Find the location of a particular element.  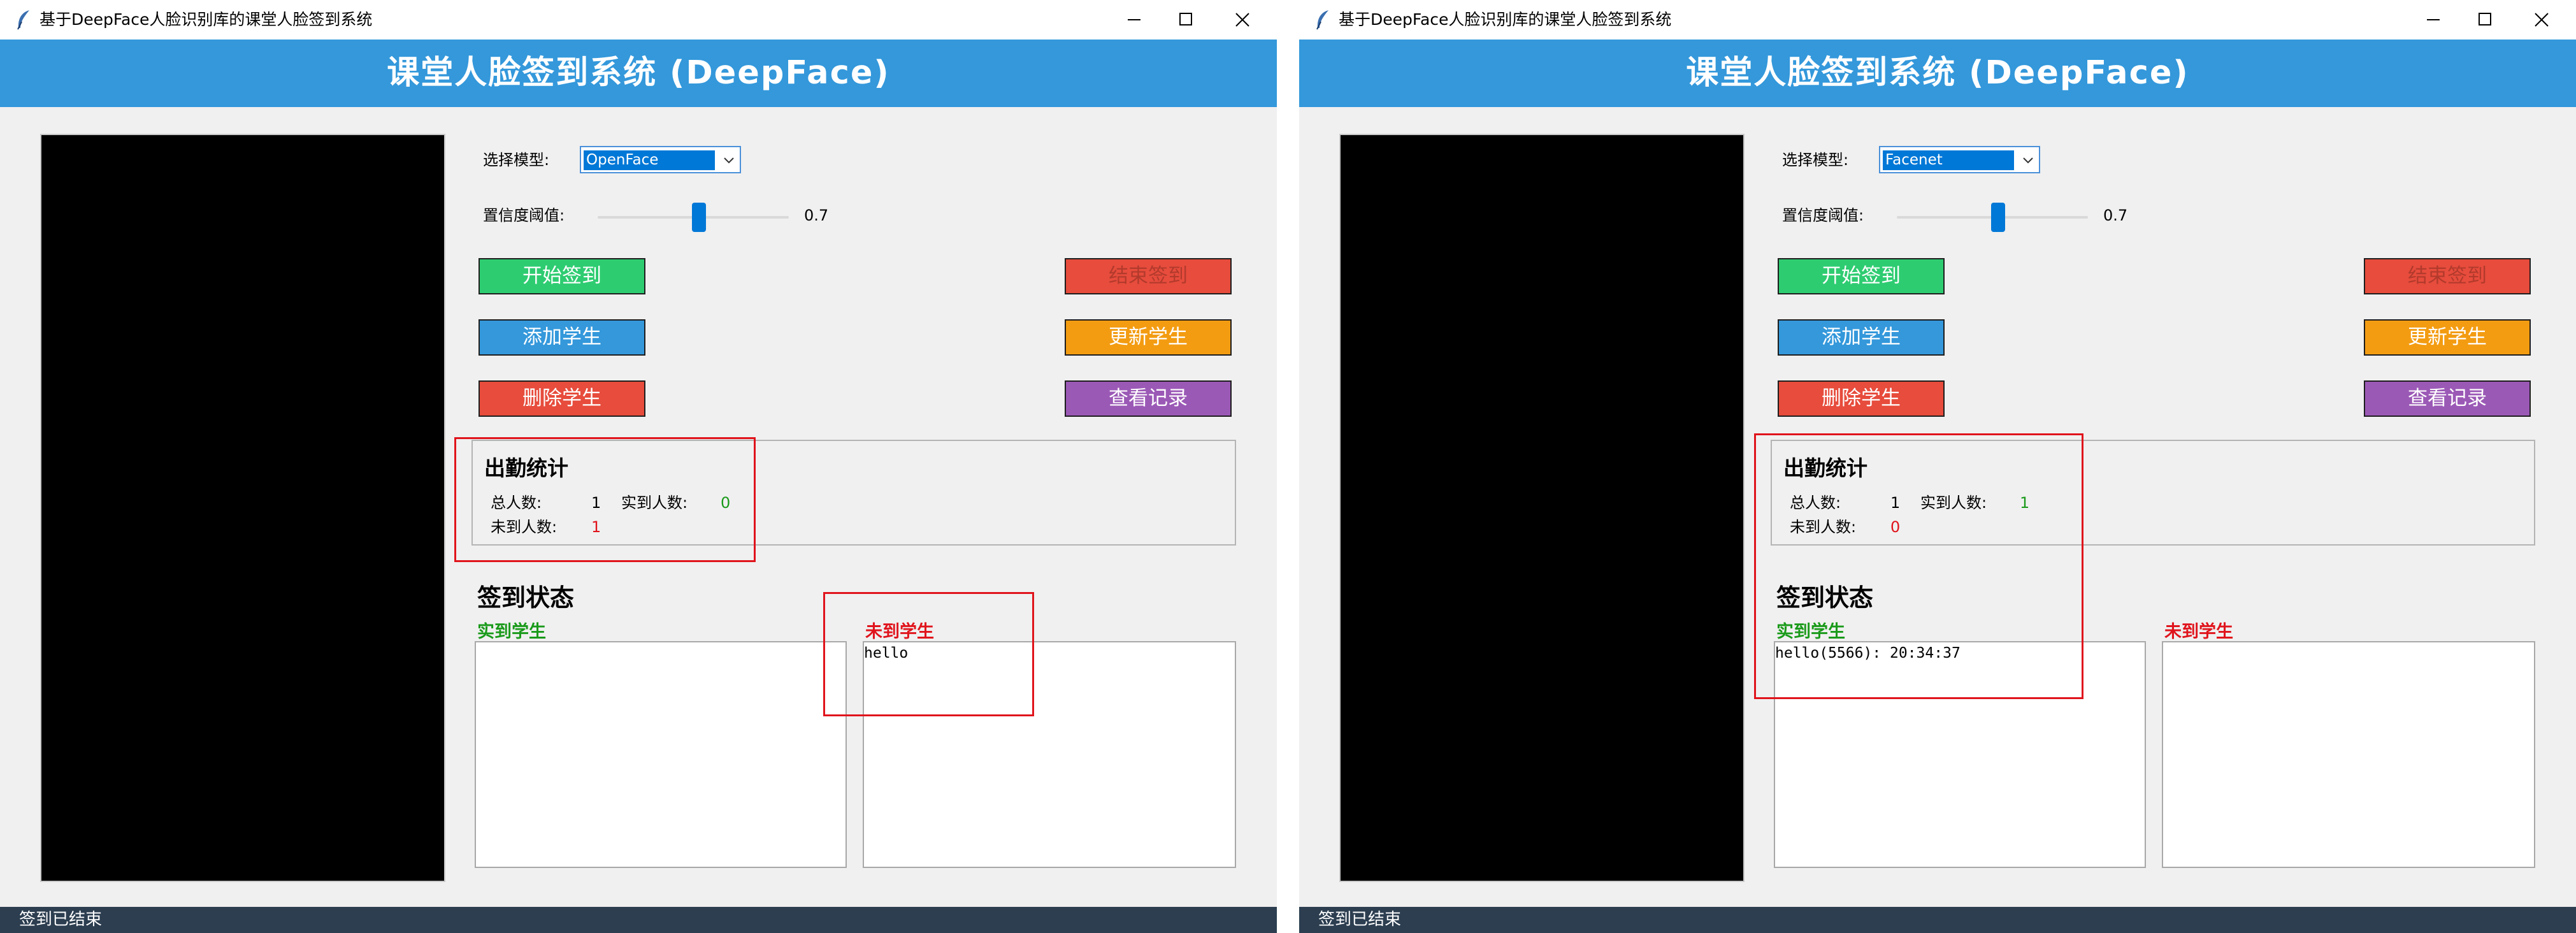

model-select: Facenet is located at coordinates (1960, 159).